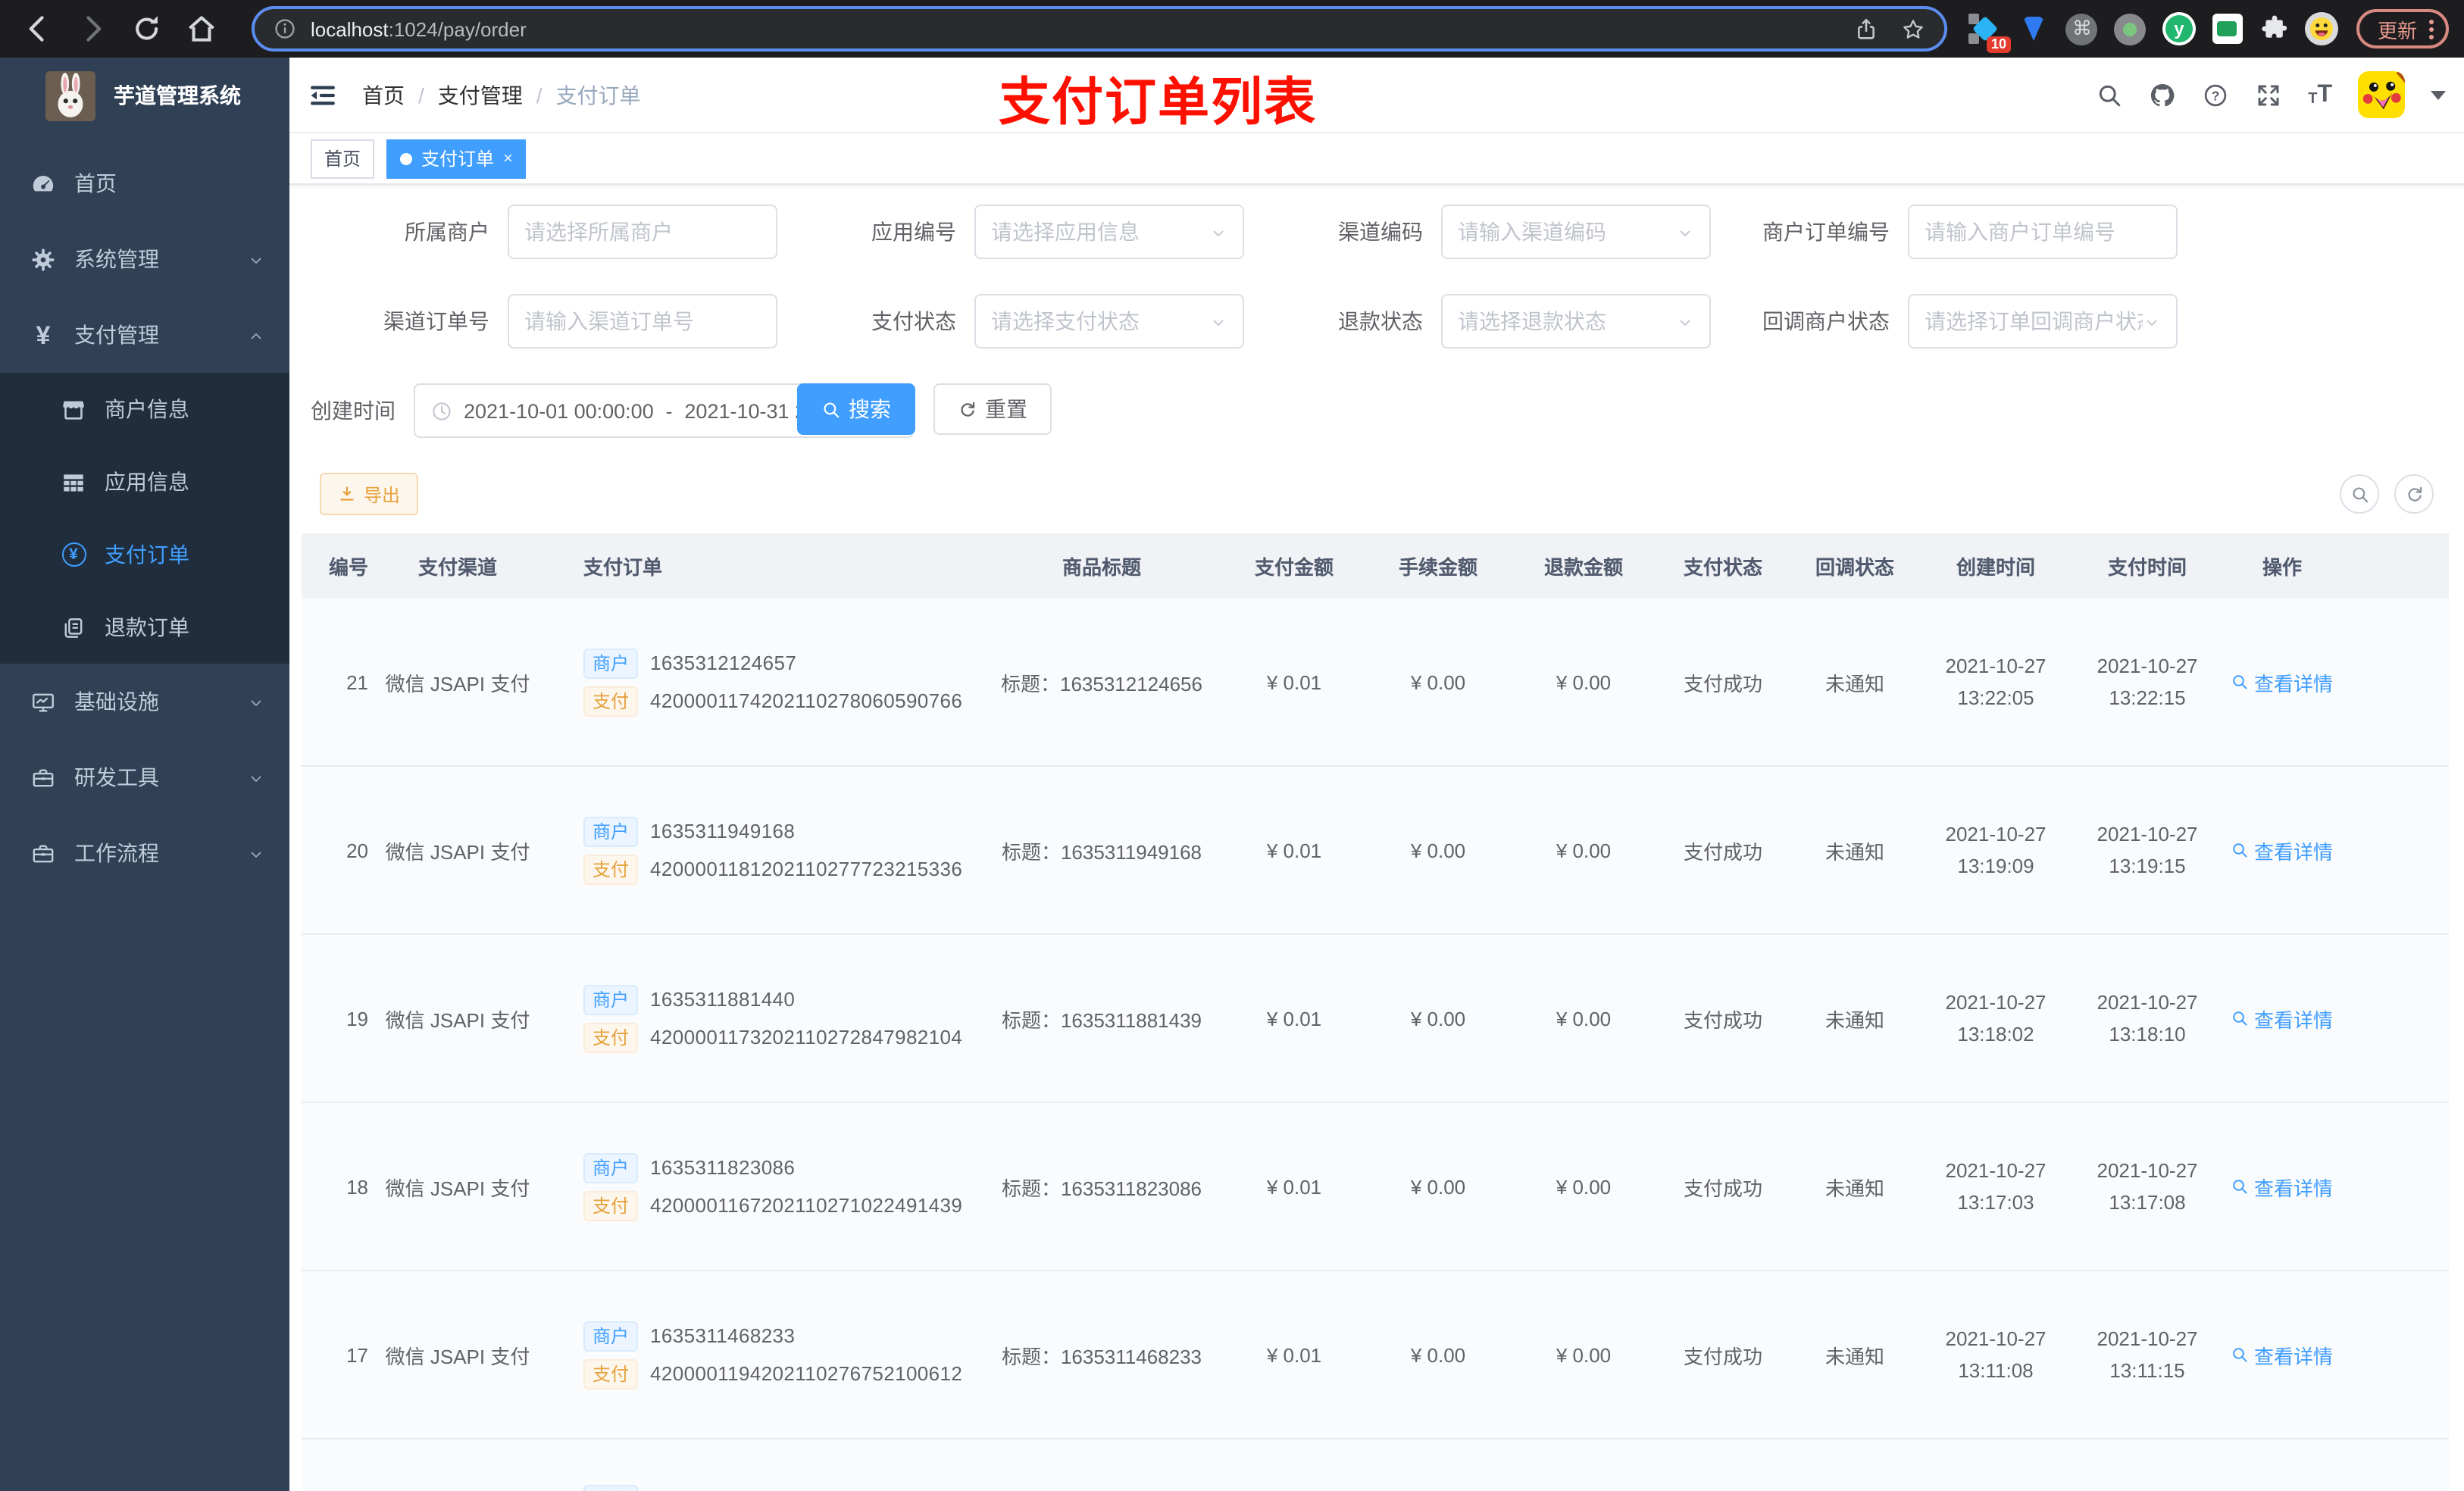 The image size is (2464, 1491). I want to click on extension-strip: 10 ⌘ y, so click(2153, 32).